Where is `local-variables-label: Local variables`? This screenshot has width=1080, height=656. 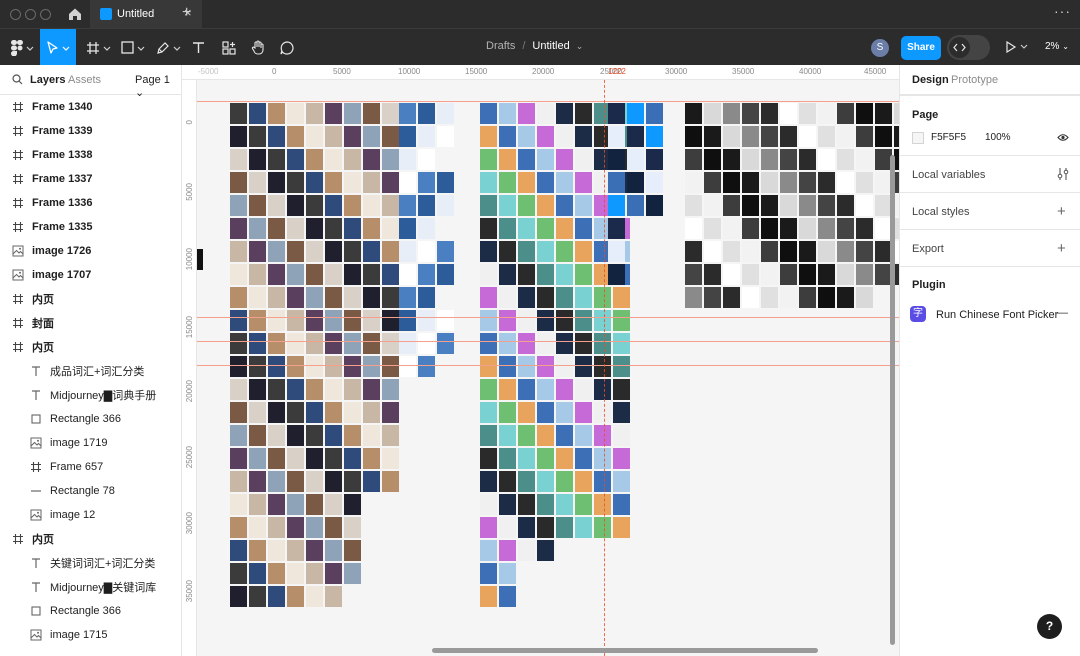 local-variables-label: Local variables is located at coordinates (948, 175).